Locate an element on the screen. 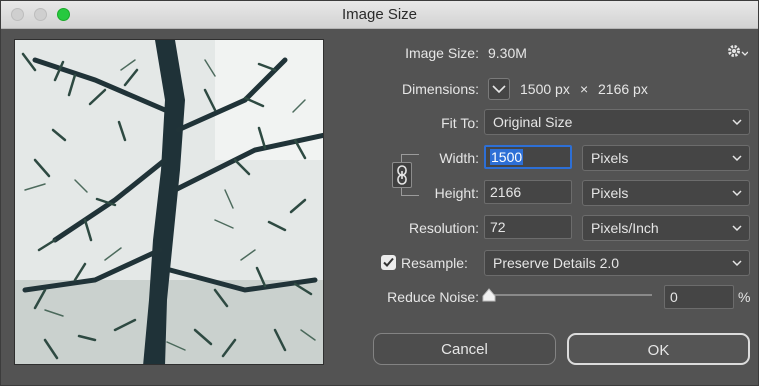 The image size is (759, 386). reduce-noise-unit: % is located at coordinates (744, 297).